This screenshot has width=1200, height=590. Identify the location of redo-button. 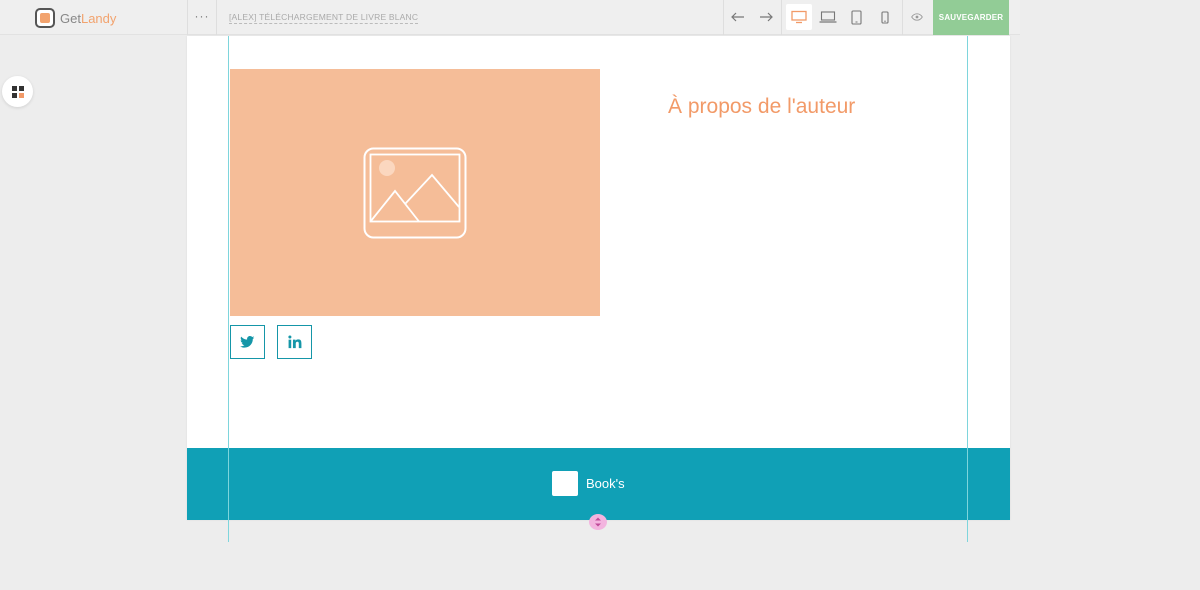
(766, 17).